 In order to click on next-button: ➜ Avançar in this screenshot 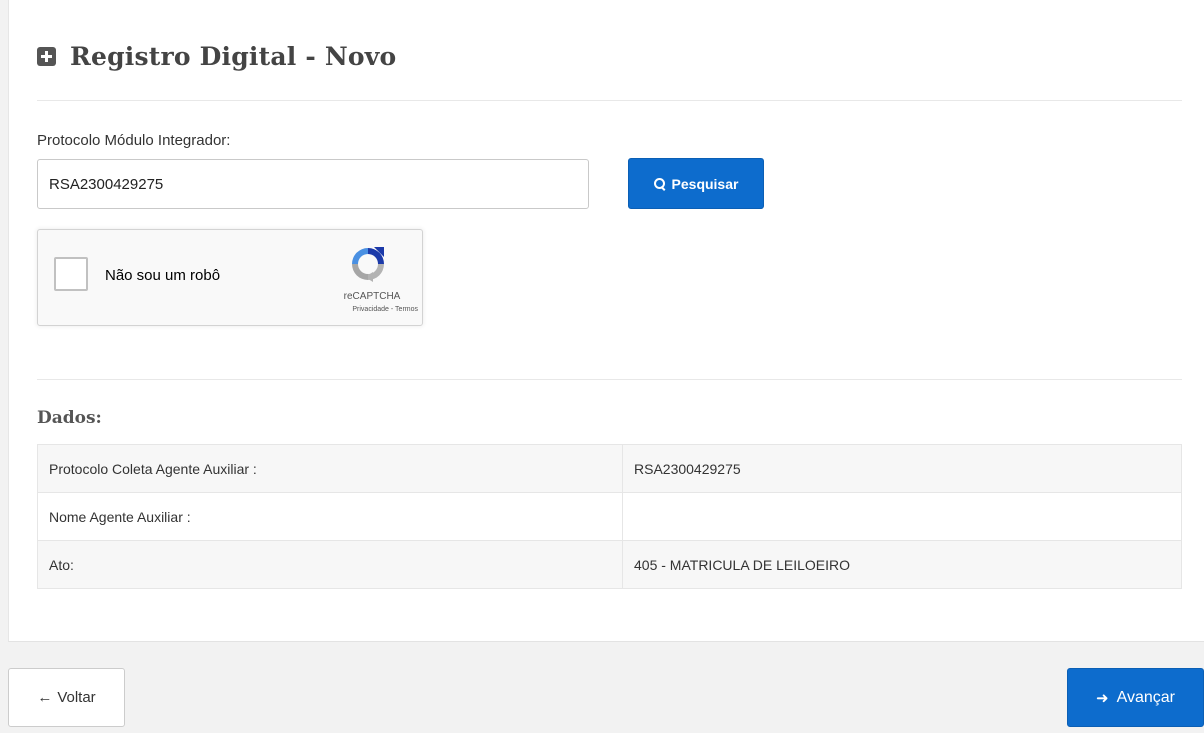, I will do `click(1135, 697)`.